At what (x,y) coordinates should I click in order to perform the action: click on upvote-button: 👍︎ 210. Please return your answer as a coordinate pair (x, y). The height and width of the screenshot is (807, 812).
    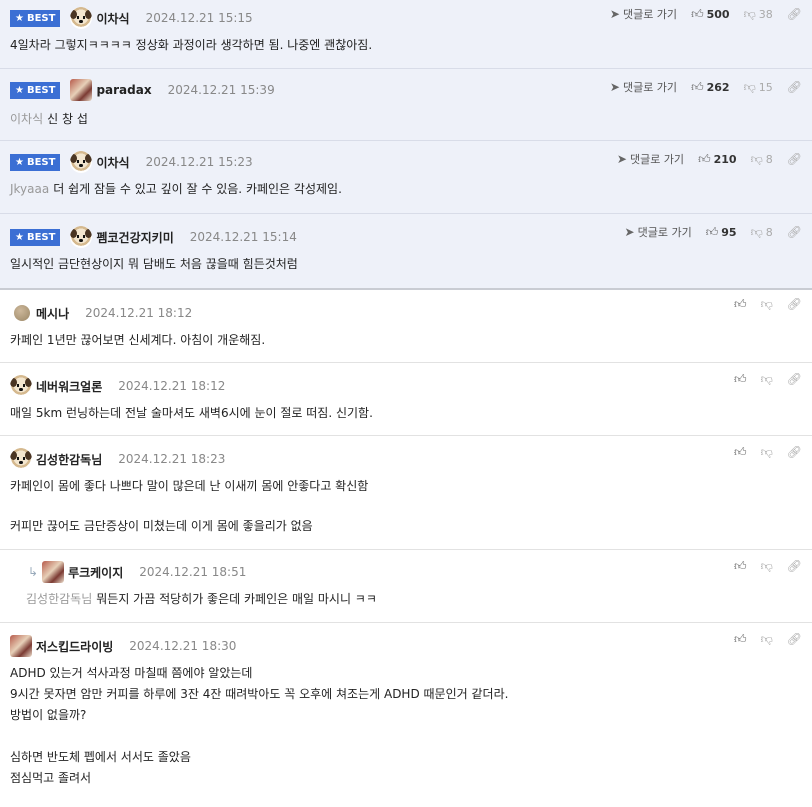
    Looking at the image, I should click on (717, 159).